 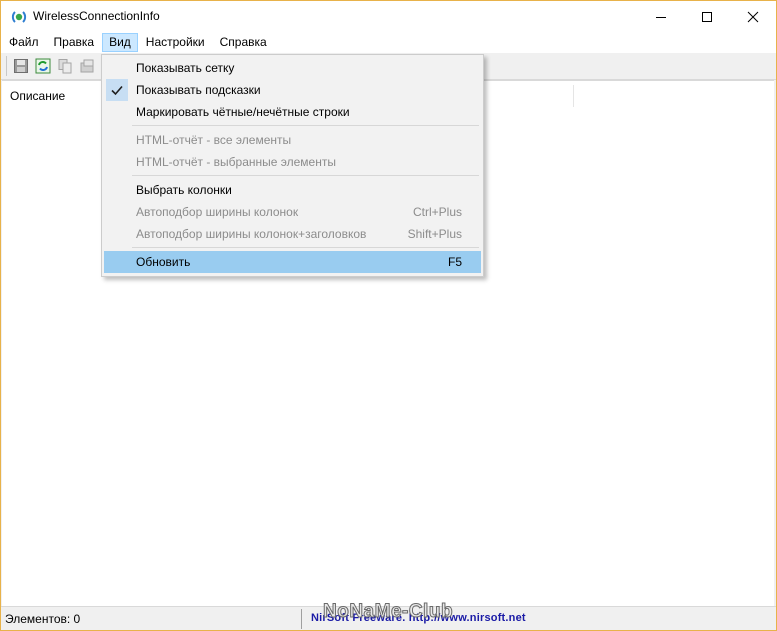 What do you see at coordinates (6, 66) in the screenshot?
I see `toolbar-grip` at bounding box center [6, 66].